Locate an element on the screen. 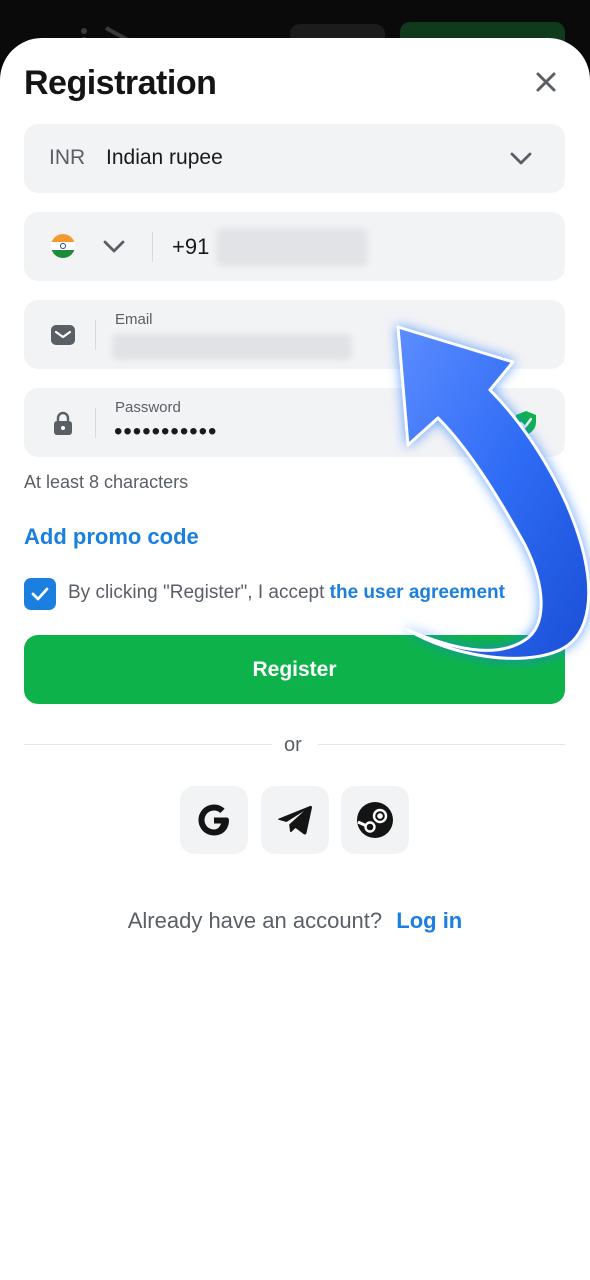  steam-login-button is located at coordinates (375, 820).